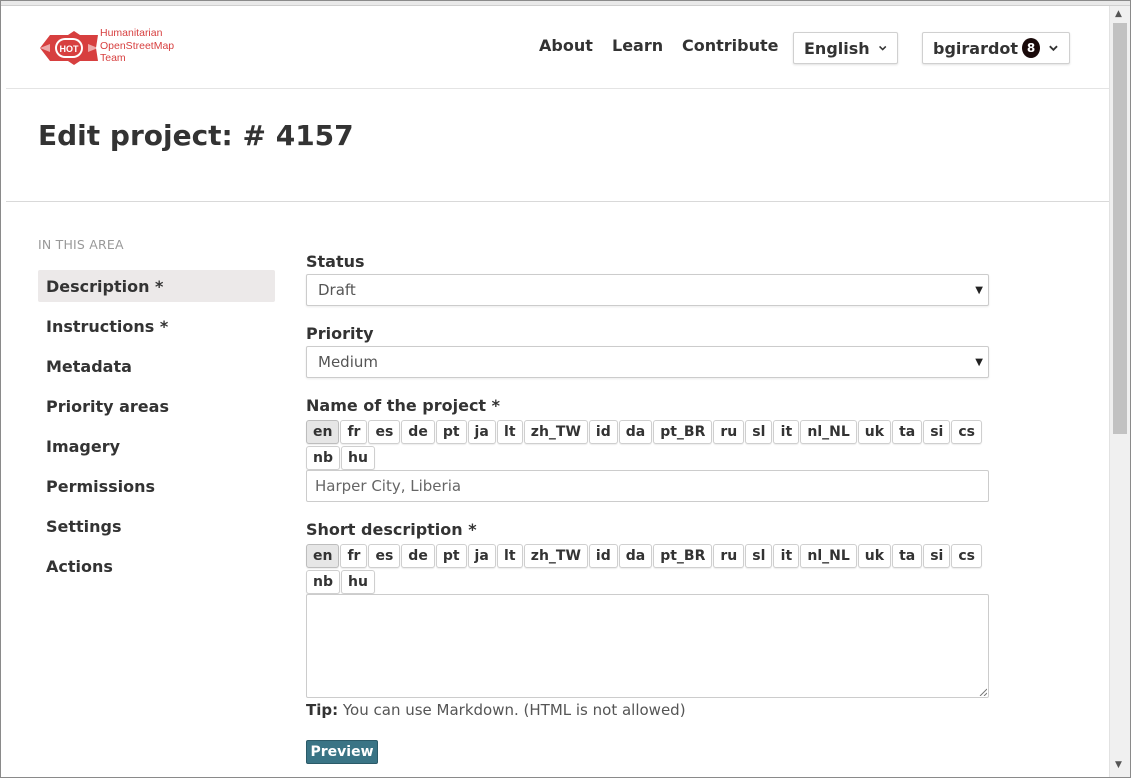 Image resolution: width=1131 pixels, height=778 pixels. I want to click on notification-badge: 8, so click(1031, 48).